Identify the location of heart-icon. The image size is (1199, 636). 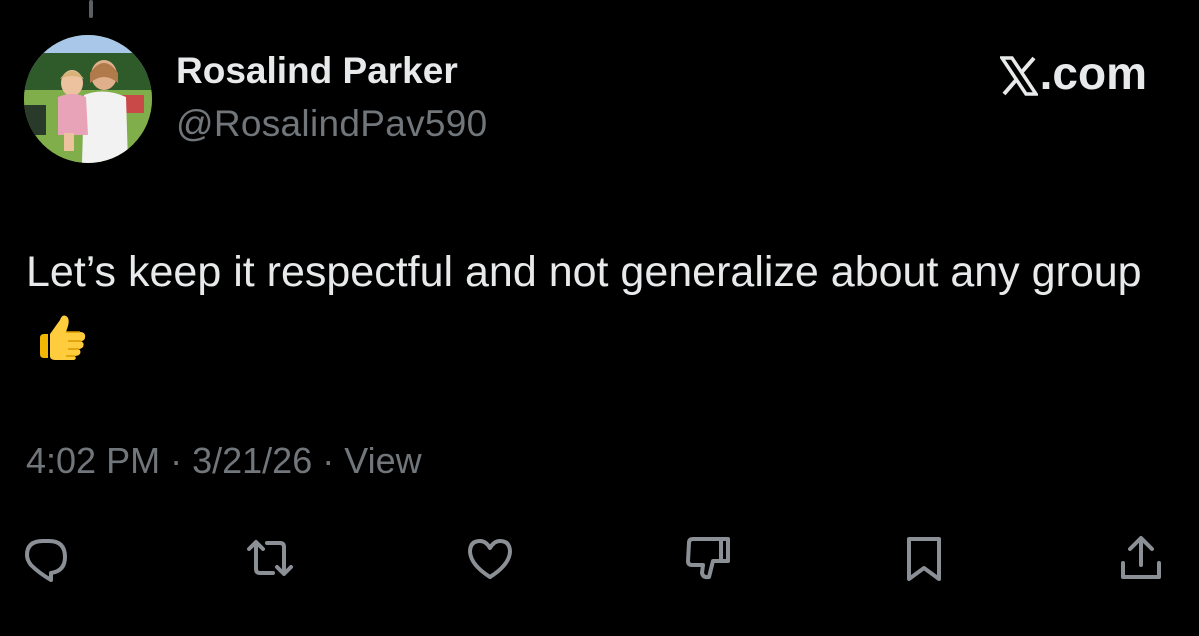
(490, 559).